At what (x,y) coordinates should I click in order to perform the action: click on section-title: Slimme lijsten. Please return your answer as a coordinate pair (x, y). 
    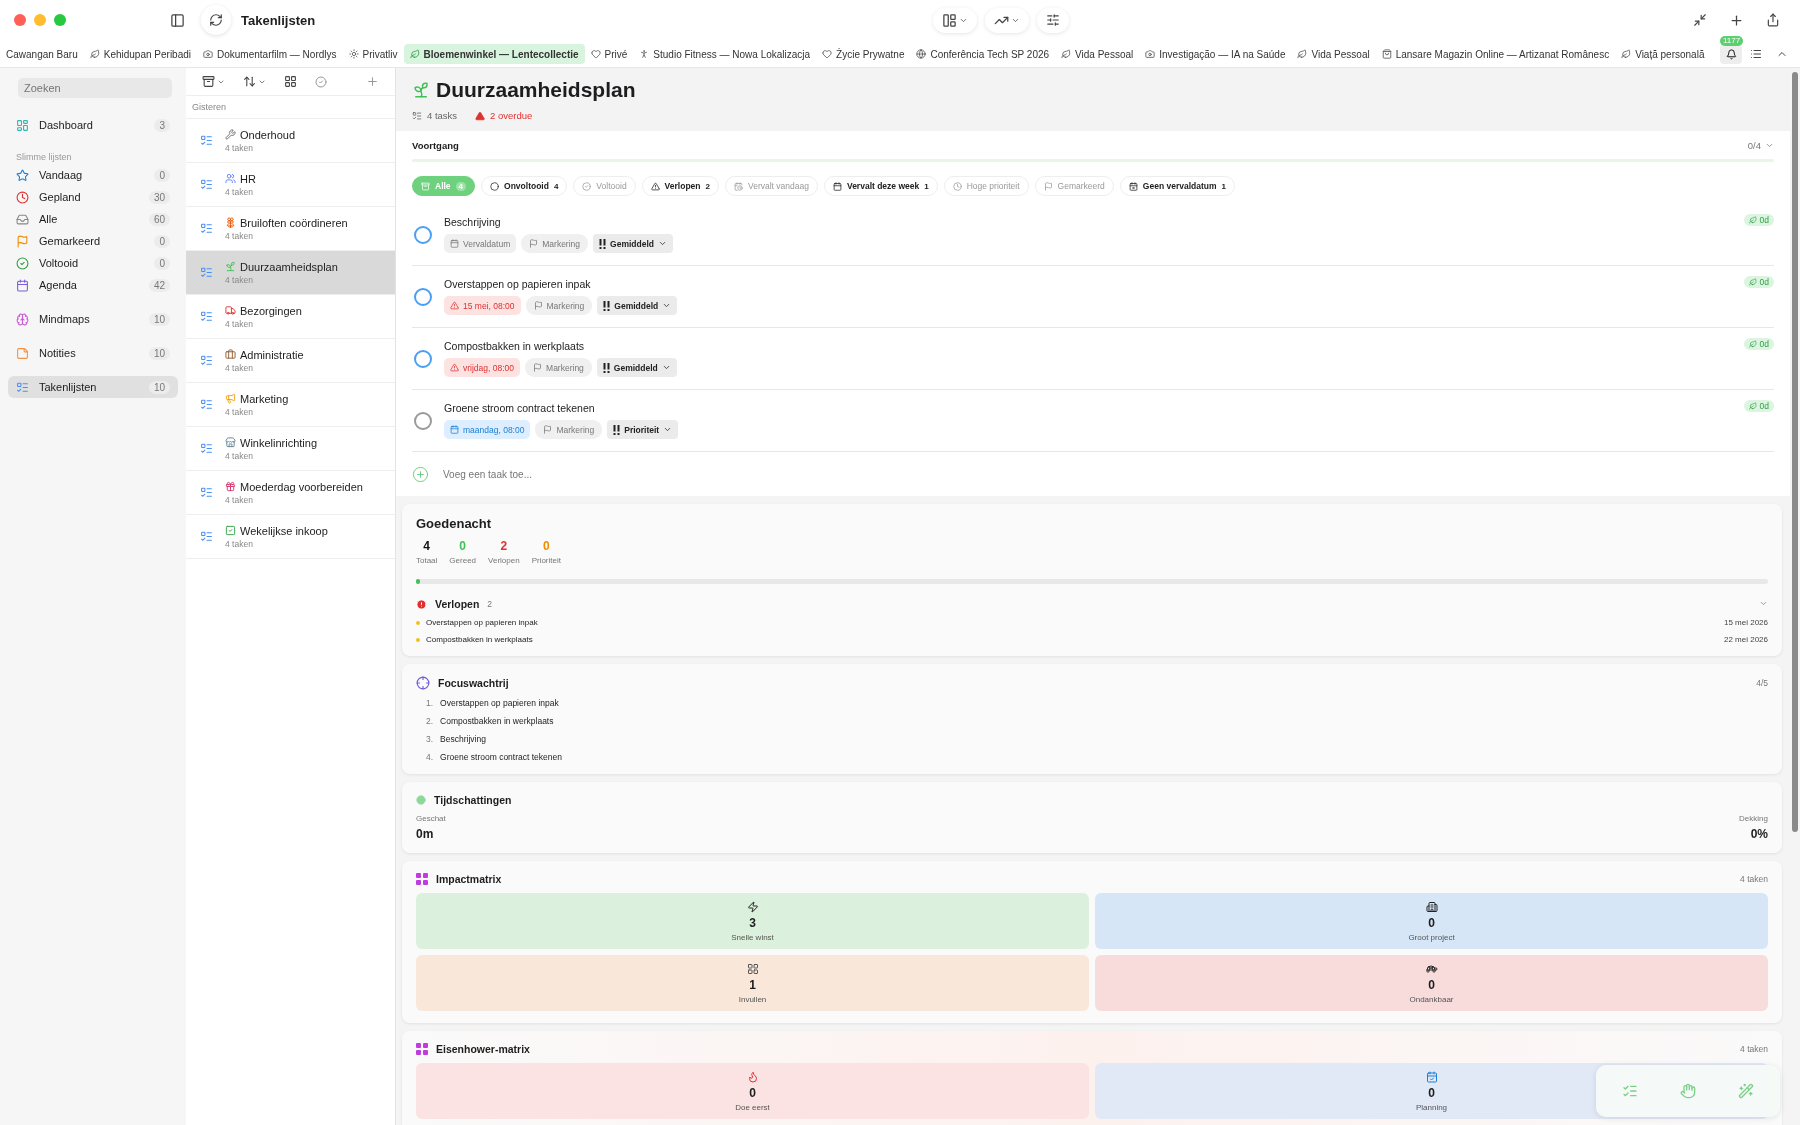
    Looking at the image, I should click on (44, 157).